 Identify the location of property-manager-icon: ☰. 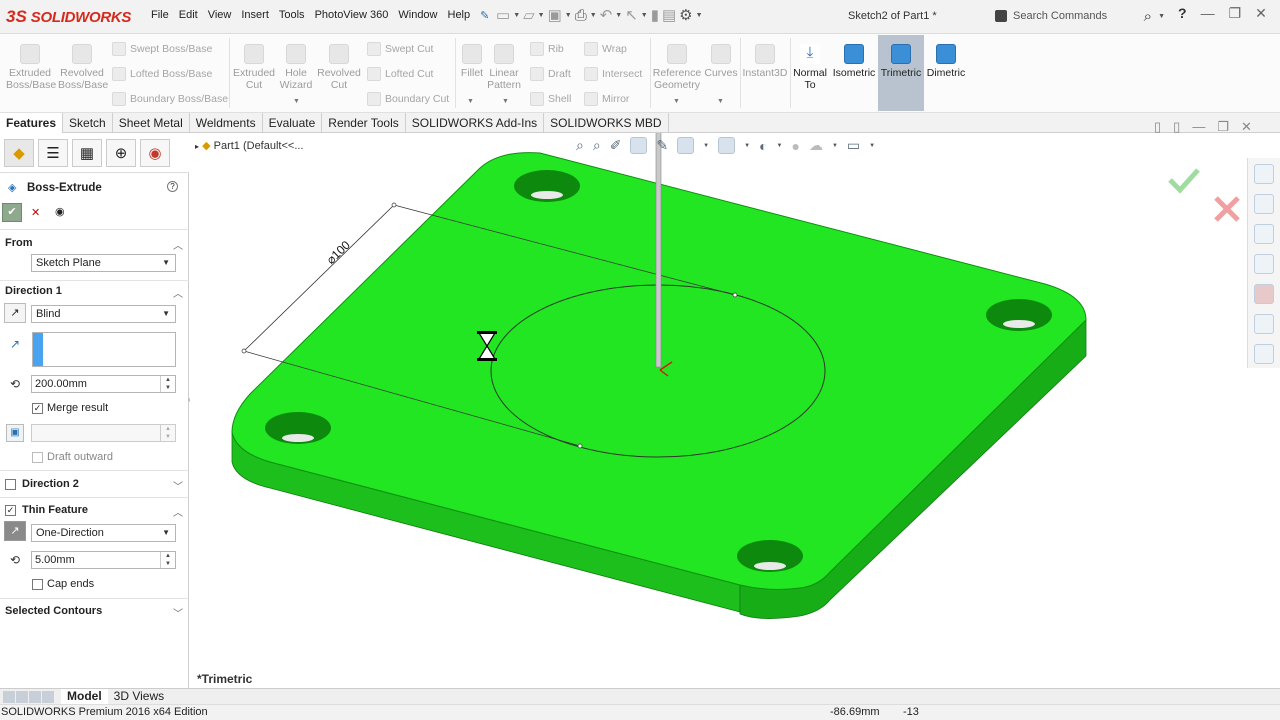
(53, 152).